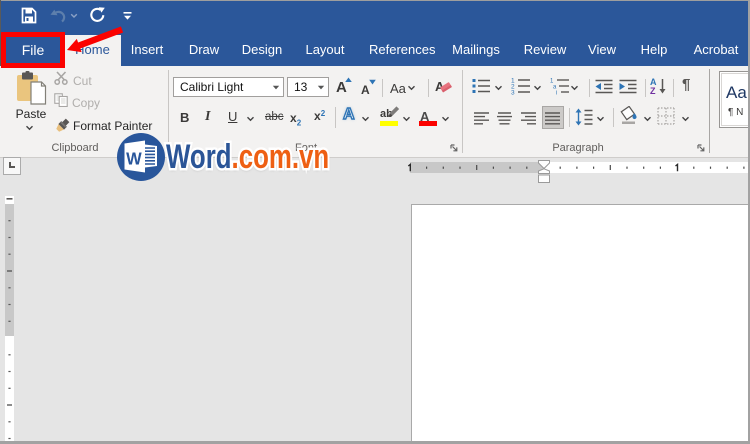 The height and width of the screenshot is (444, 750). What do you see at coordinates (556, 93) in the screenshot?
I see `svg-text: i` at bounding box center [556, 93].